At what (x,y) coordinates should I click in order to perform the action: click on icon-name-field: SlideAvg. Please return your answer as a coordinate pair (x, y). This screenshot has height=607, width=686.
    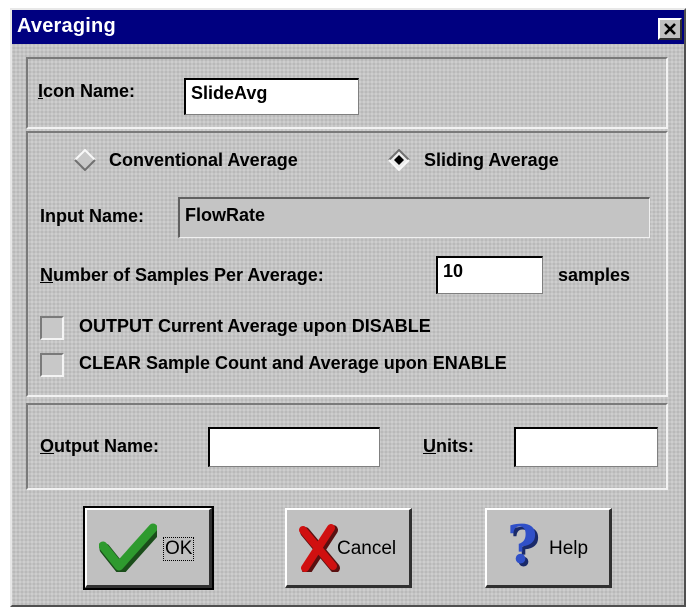
    Looking at the image, I should click on (271, 96).